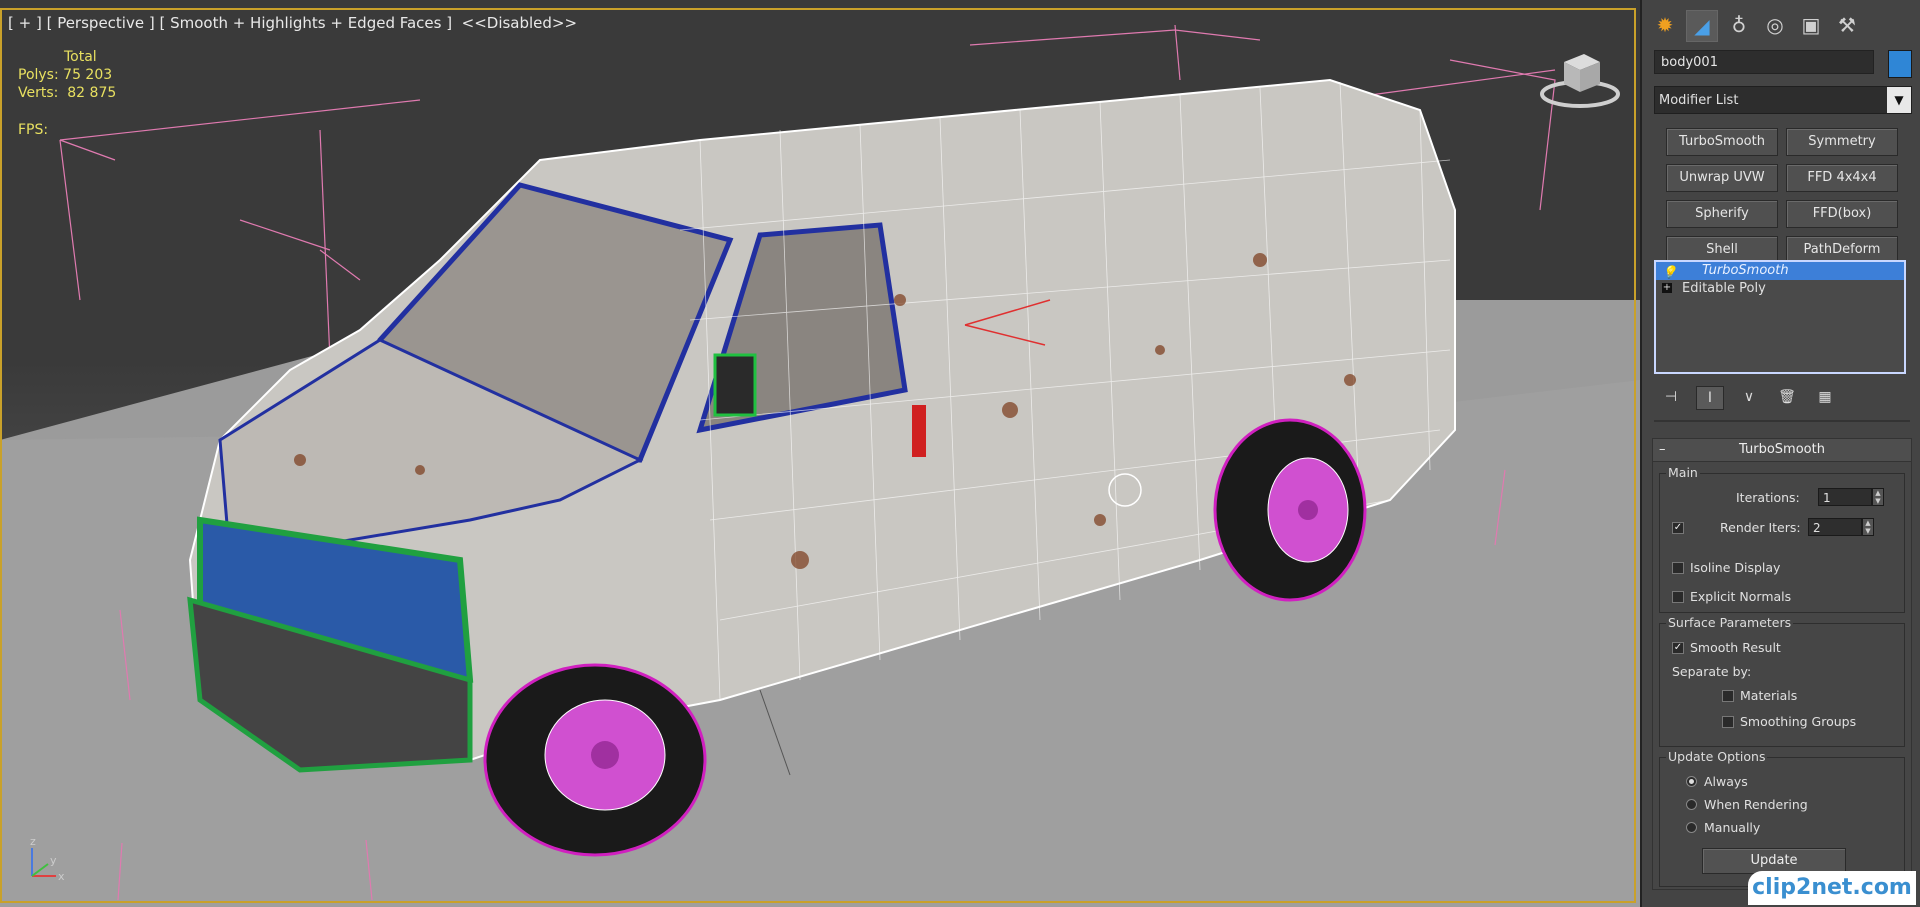  What do you see at coordinates (1782, 421) in the screenshot?
I see `divider` at bounding box center [1782, 421].